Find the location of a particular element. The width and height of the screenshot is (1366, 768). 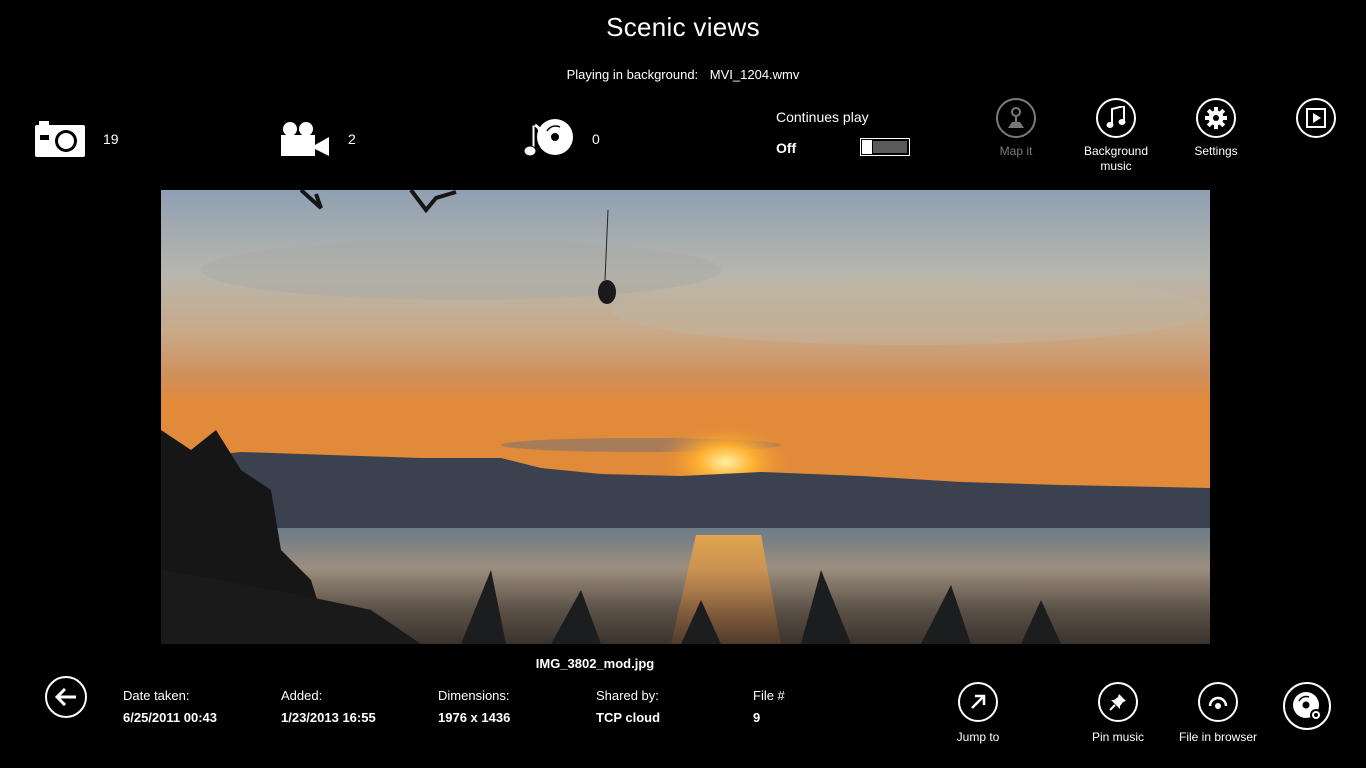

continues-play-state: Off is located at coordinates (786, 148).